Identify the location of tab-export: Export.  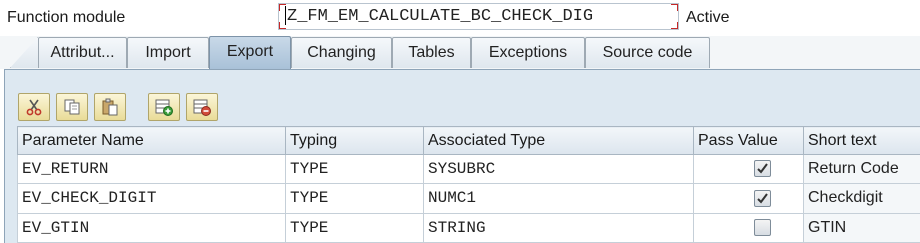
(250, 52).